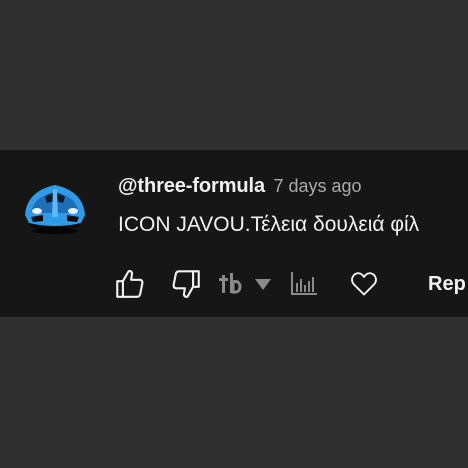  I want to click on caret-down-icon, so click(263, 284).